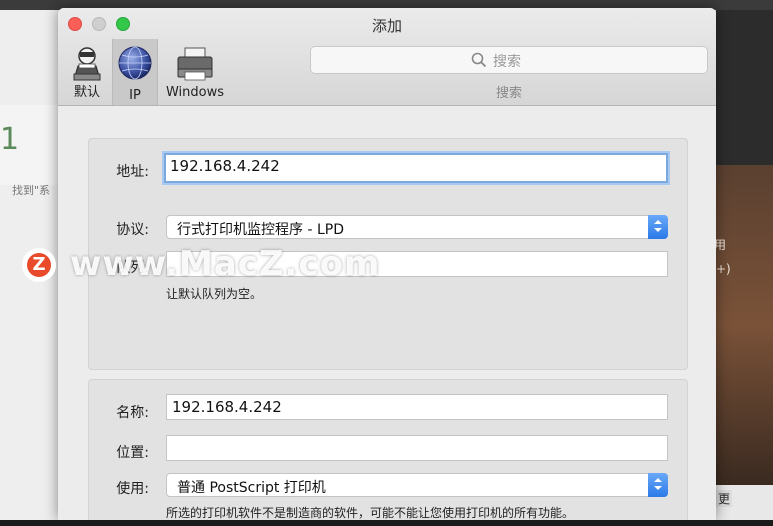 The image size is (773, 526). I want to click on name-field: 192.168.4.242, so click(417, 407).